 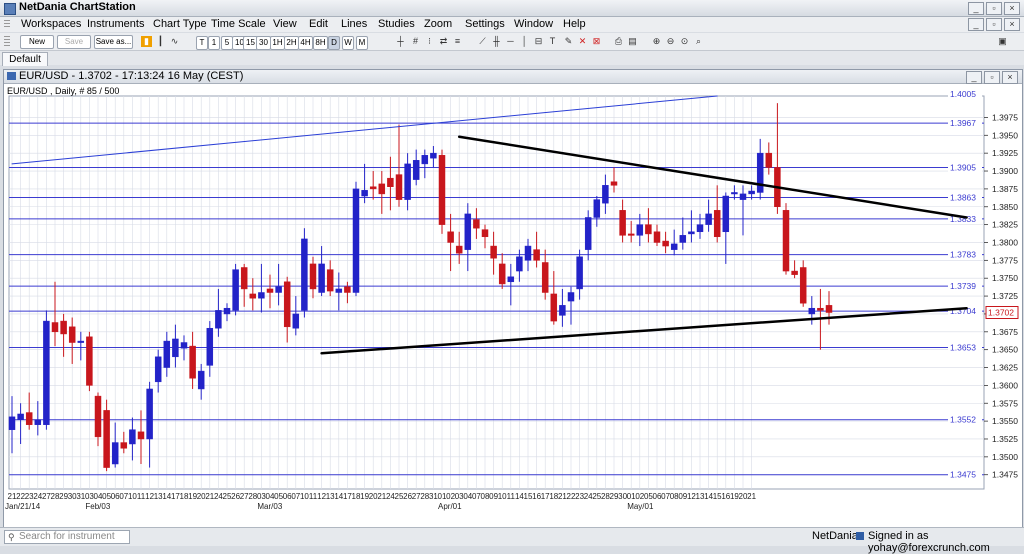 What do you see at coordinates (291, 43) in the screenshot?
I see `timeframe-2h: 2H` at bounding box center [291, 43].